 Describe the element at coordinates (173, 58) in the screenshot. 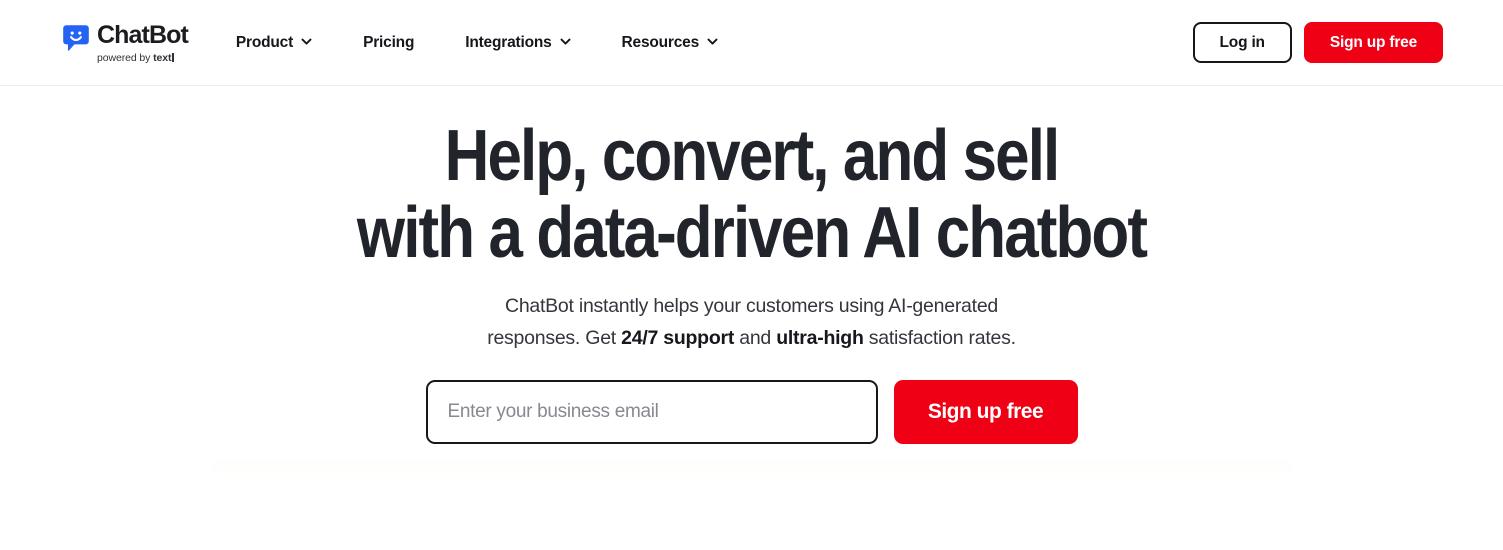

I see `text-cursor-icon` at that location.